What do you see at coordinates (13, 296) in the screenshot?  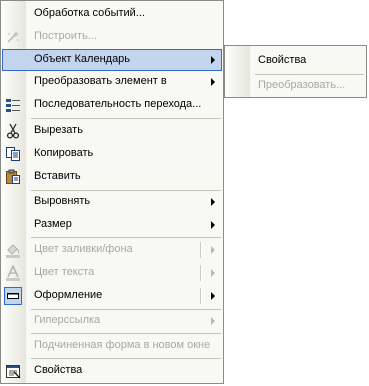 I see `special-effect-icon` at bounding box center [13, 296].